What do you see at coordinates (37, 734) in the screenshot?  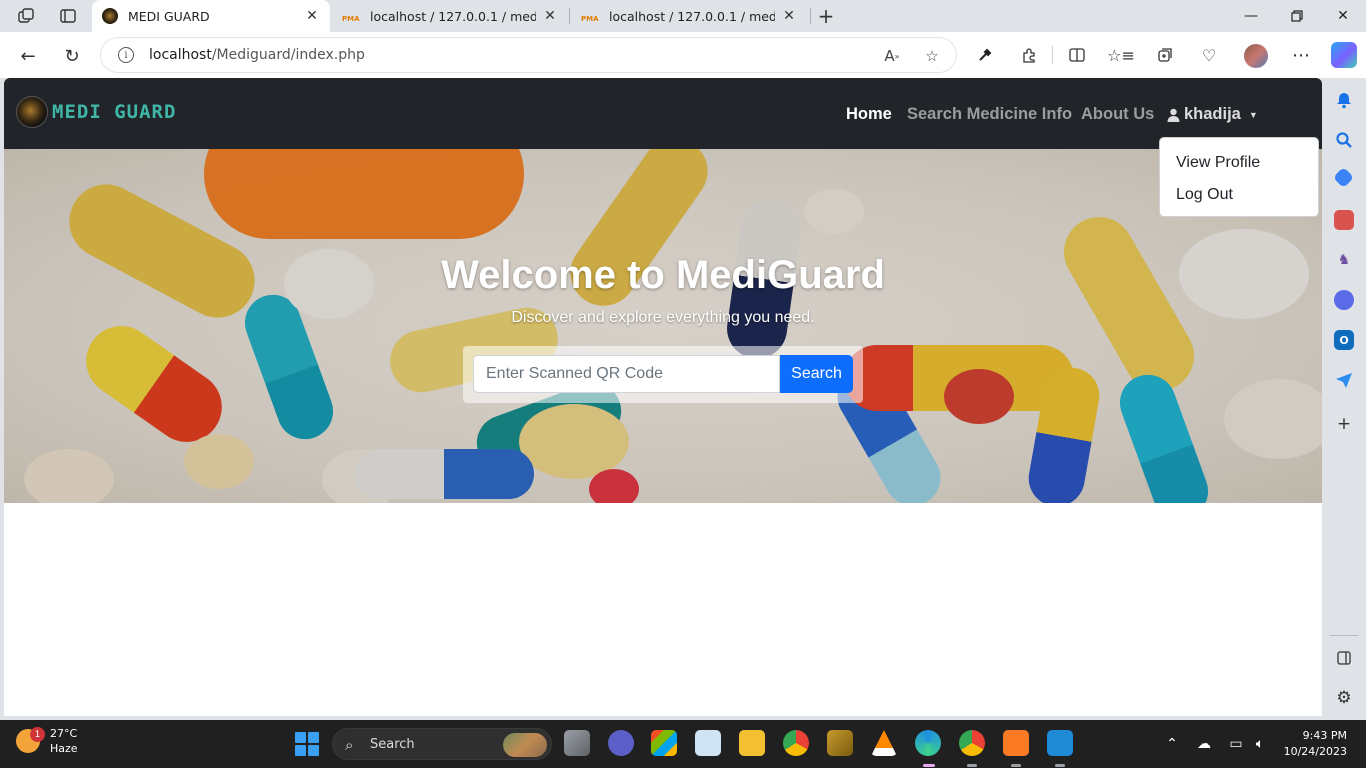 I see `weather-badge: 1` at bounding box center [37, 734].